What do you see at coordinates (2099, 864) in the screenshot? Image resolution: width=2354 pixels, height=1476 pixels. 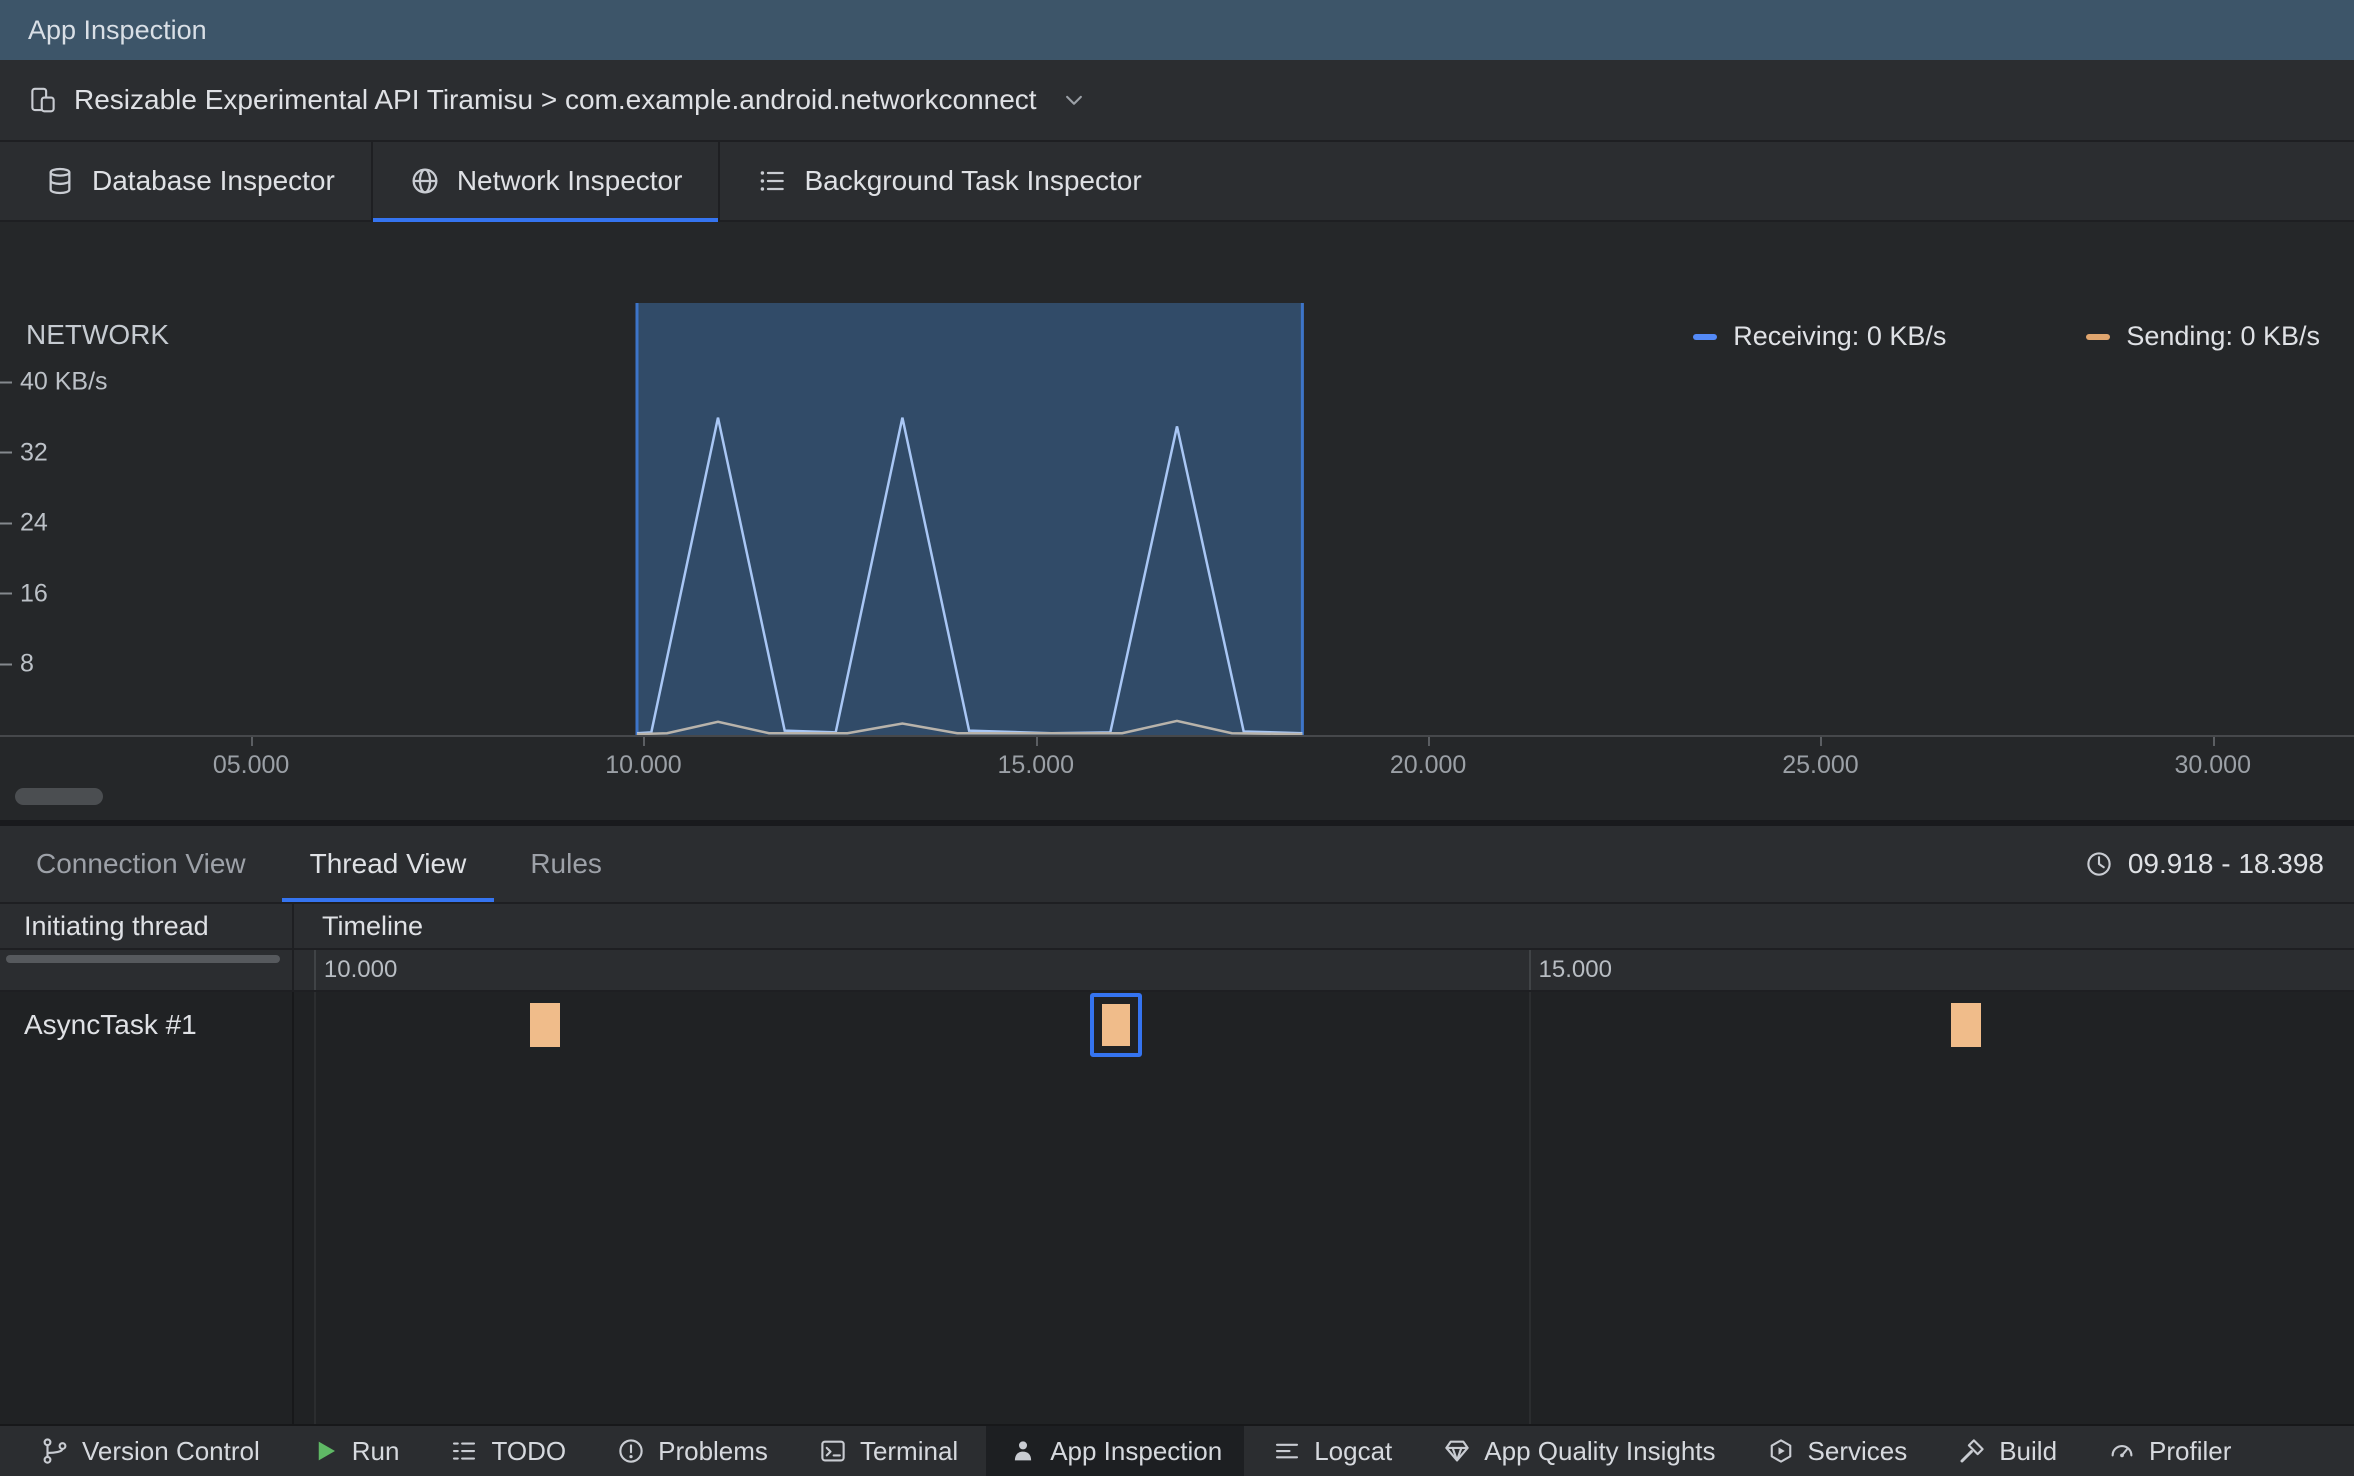 I see `clock-icon` at bounding box center [2099, 864].